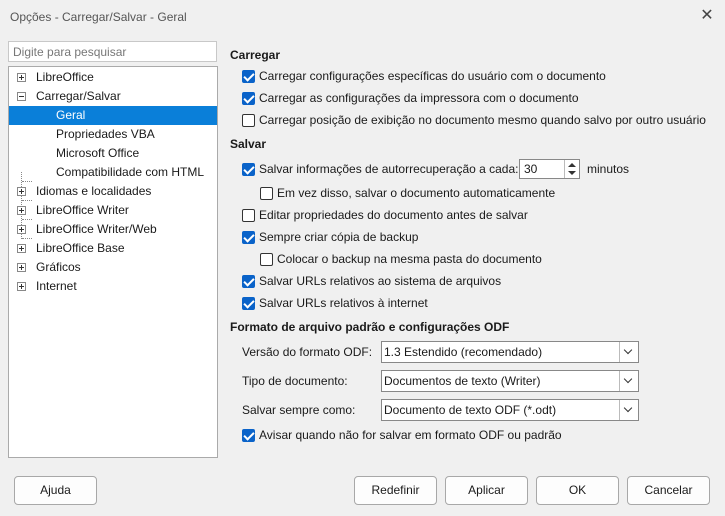 The height and width of the screenshot is (516, 725). Describe the element at coordinates (395, 490) in the screenshot. I see `reset-button: Redefinir` at that location.